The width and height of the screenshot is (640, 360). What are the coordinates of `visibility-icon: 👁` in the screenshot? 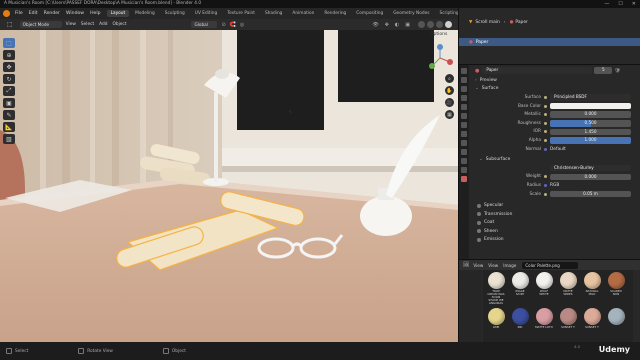 It's located at (375, 25).